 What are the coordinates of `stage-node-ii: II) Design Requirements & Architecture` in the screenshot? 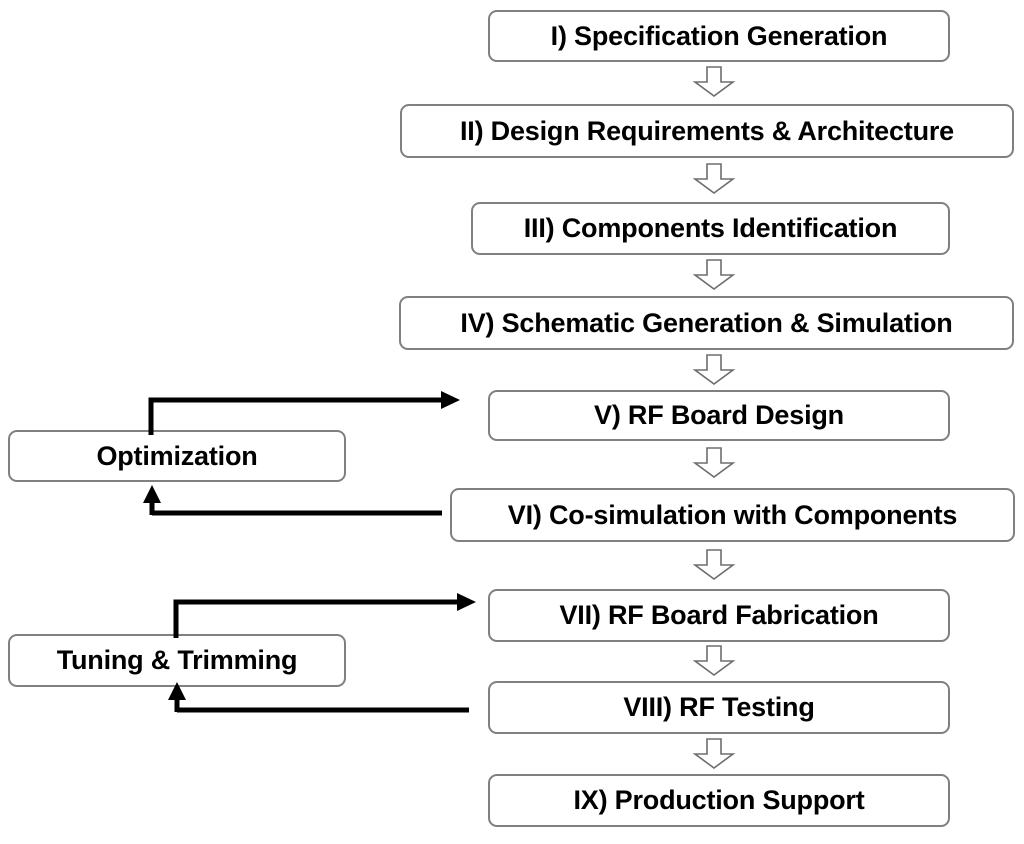 It's located at (707, 131).